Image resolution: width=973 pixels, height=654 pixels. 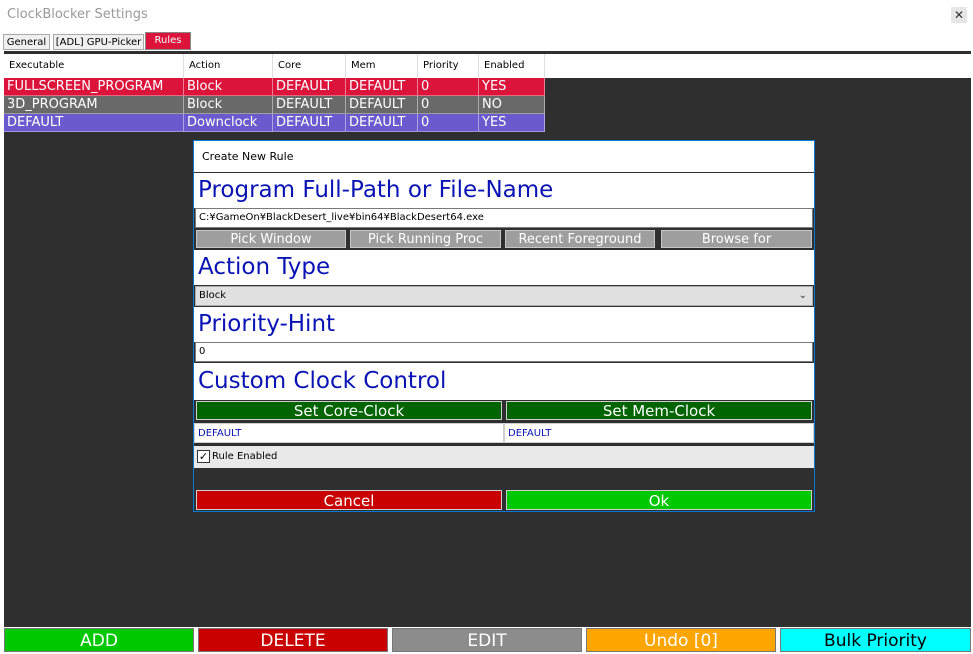 What do you see at coordinates (349, 500) in the screenshot?
I see `cancel-button: Cancel` at bounding box center [349, 500].